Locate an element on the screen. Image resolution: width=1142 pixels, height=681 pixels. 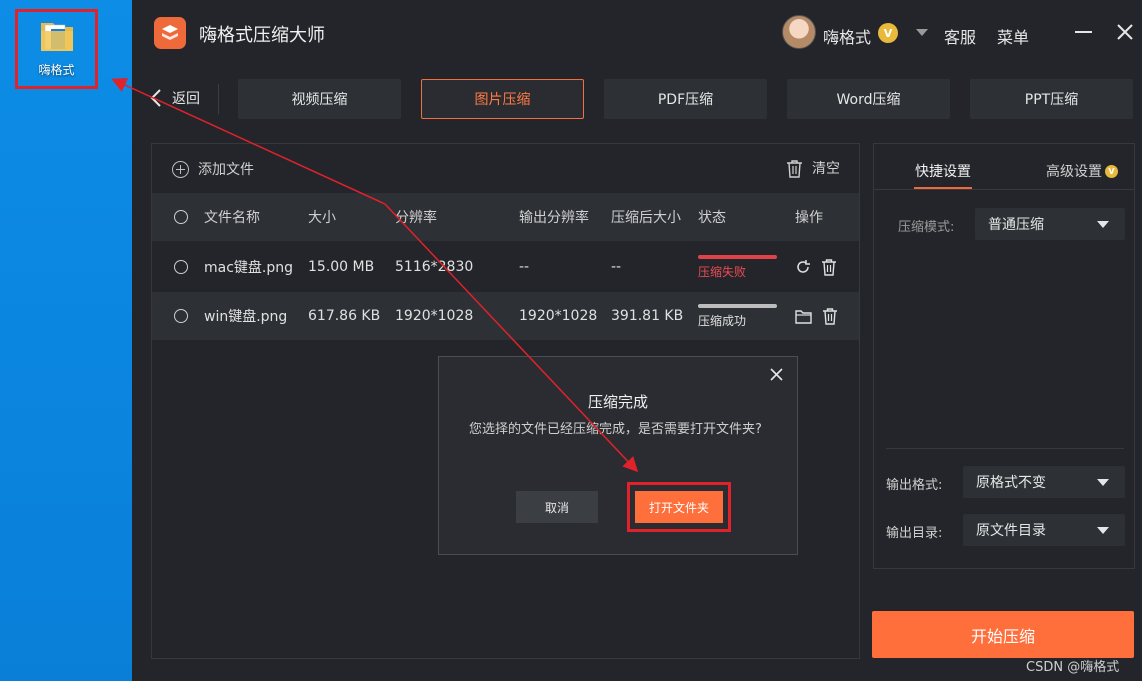
open-folder-button: 打开文件夹 is located at coordinates (679, 507).